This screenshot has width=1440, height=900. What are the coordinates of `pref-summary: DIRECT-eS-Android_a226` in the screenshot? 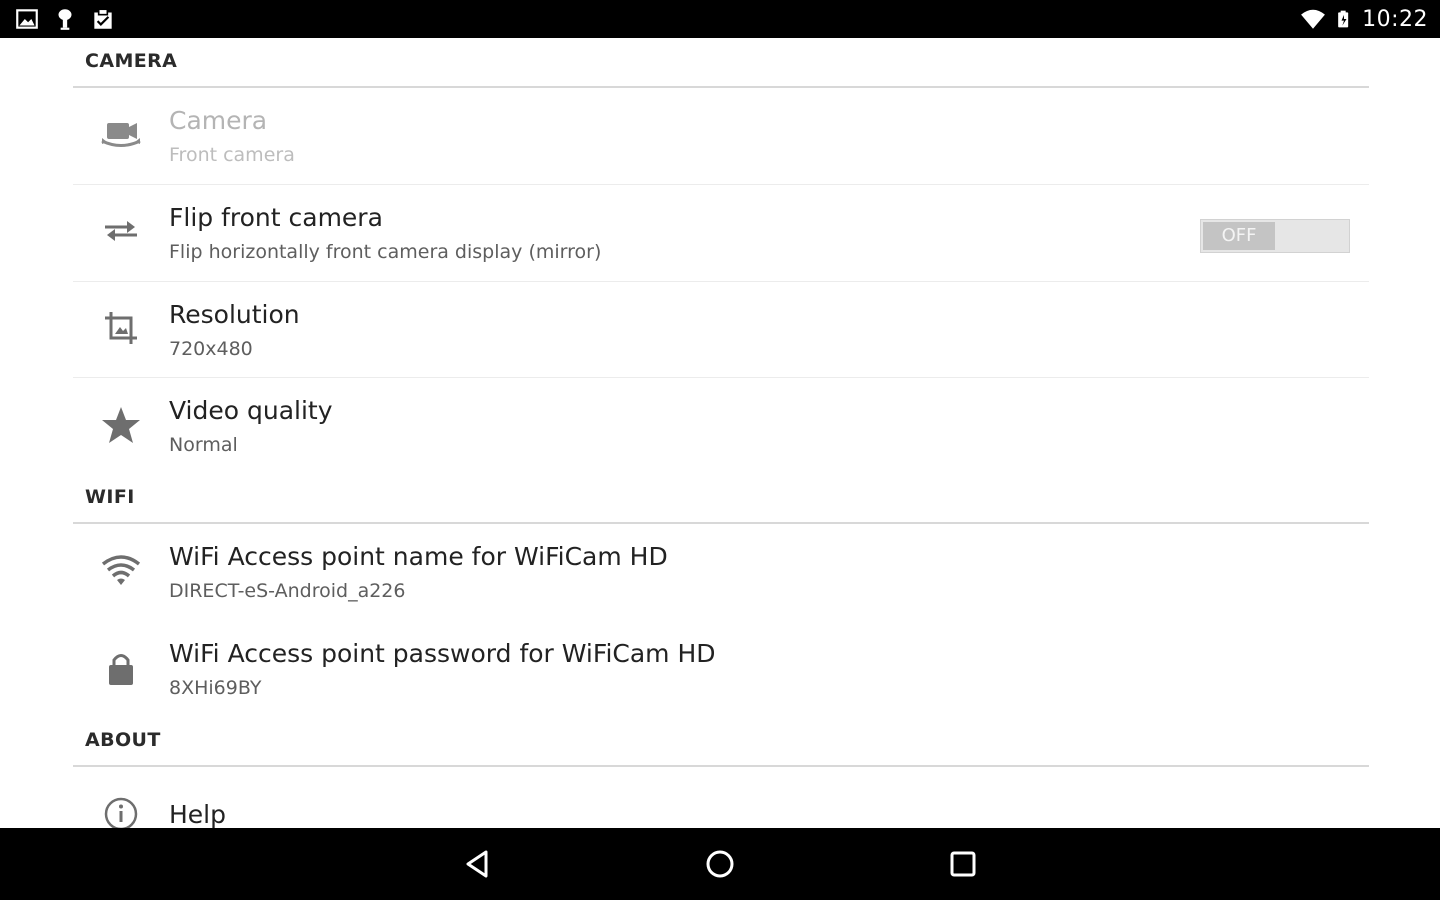 It's located at (287, 591).